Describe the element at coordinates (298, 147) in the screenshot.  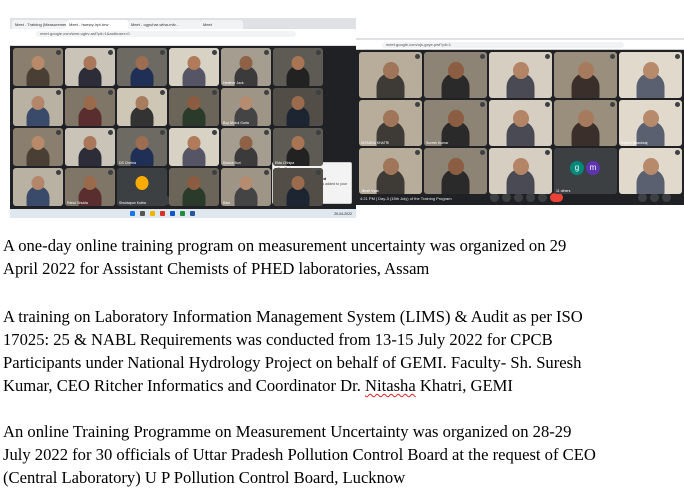
I see `participant-tile: Ekta Chhipa` at that location.